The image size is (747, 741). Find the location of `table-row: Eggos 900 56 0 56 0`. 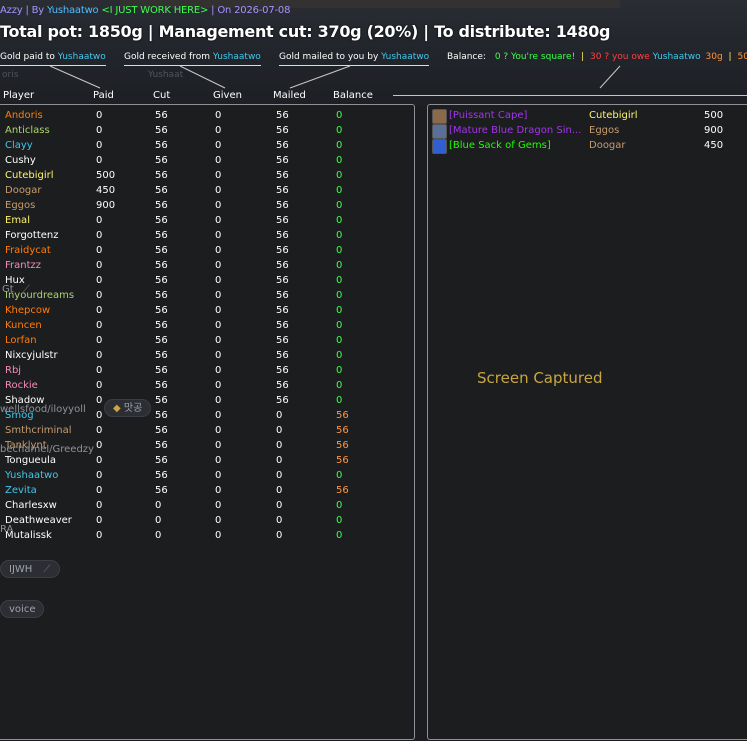

table-row: Eggos 900 56 0 56 0 is located at coordinates (205, 205).